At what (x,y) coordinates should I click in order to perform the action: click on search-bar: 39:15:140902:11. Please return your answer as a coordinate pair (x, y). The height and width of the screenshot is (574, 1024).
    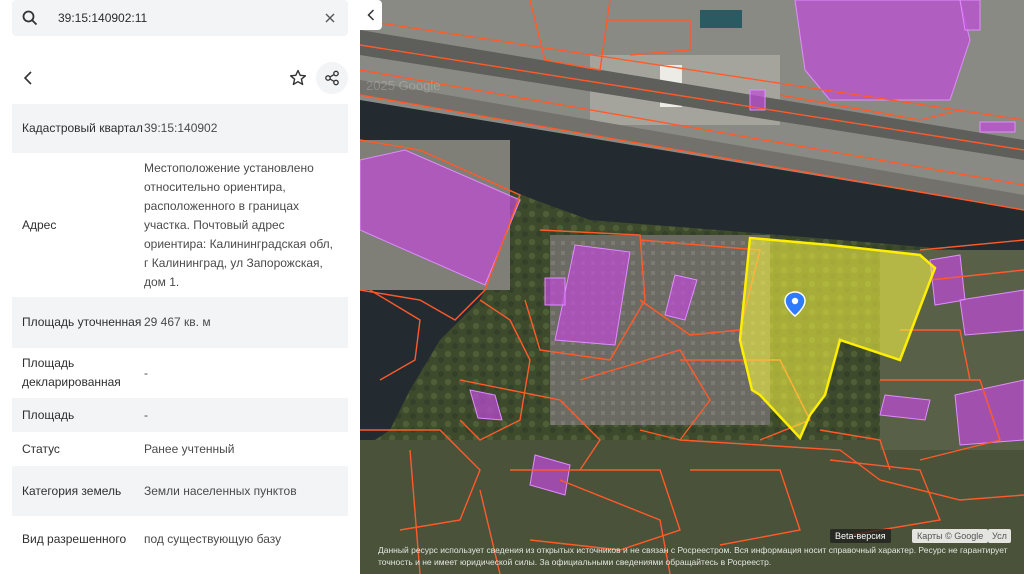
    Looking at the image, I should click on (180, 18).